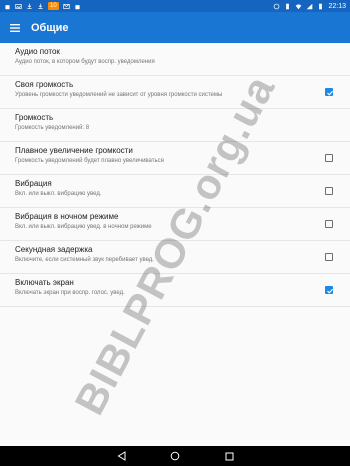 This screenshot has width=350, height=466. Describe the element at coordinates (329, 224) in the screenshot. I see `night-vibration-checkbox` at that location.